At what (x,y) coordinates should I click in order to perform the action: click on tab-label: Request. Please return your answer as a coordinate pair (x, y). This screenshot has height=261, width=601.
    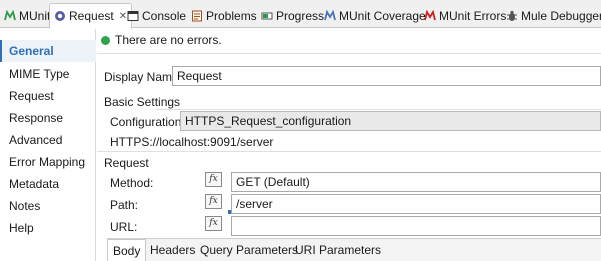
    Looking at the image, I should click on (91, 16).